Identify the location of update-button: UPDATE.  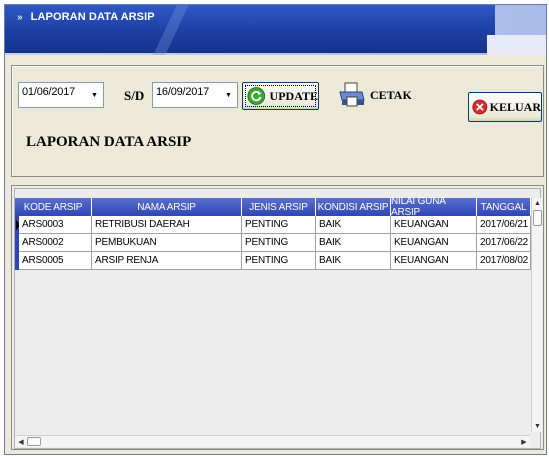
(280, 96).